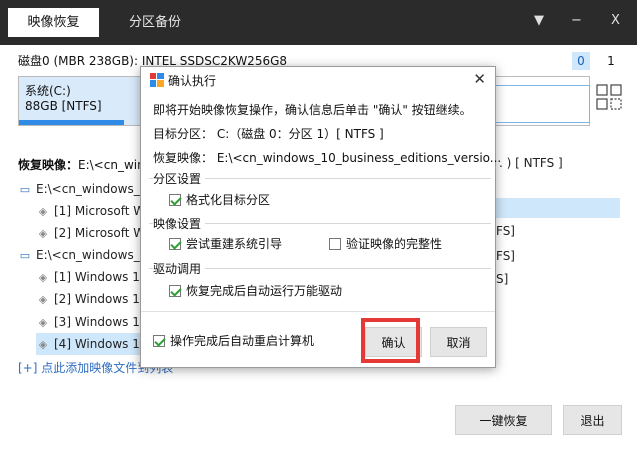  Describe the element at coordinates (320, 223) in the screenshot. I see `section-image: 映像设置` at that location.